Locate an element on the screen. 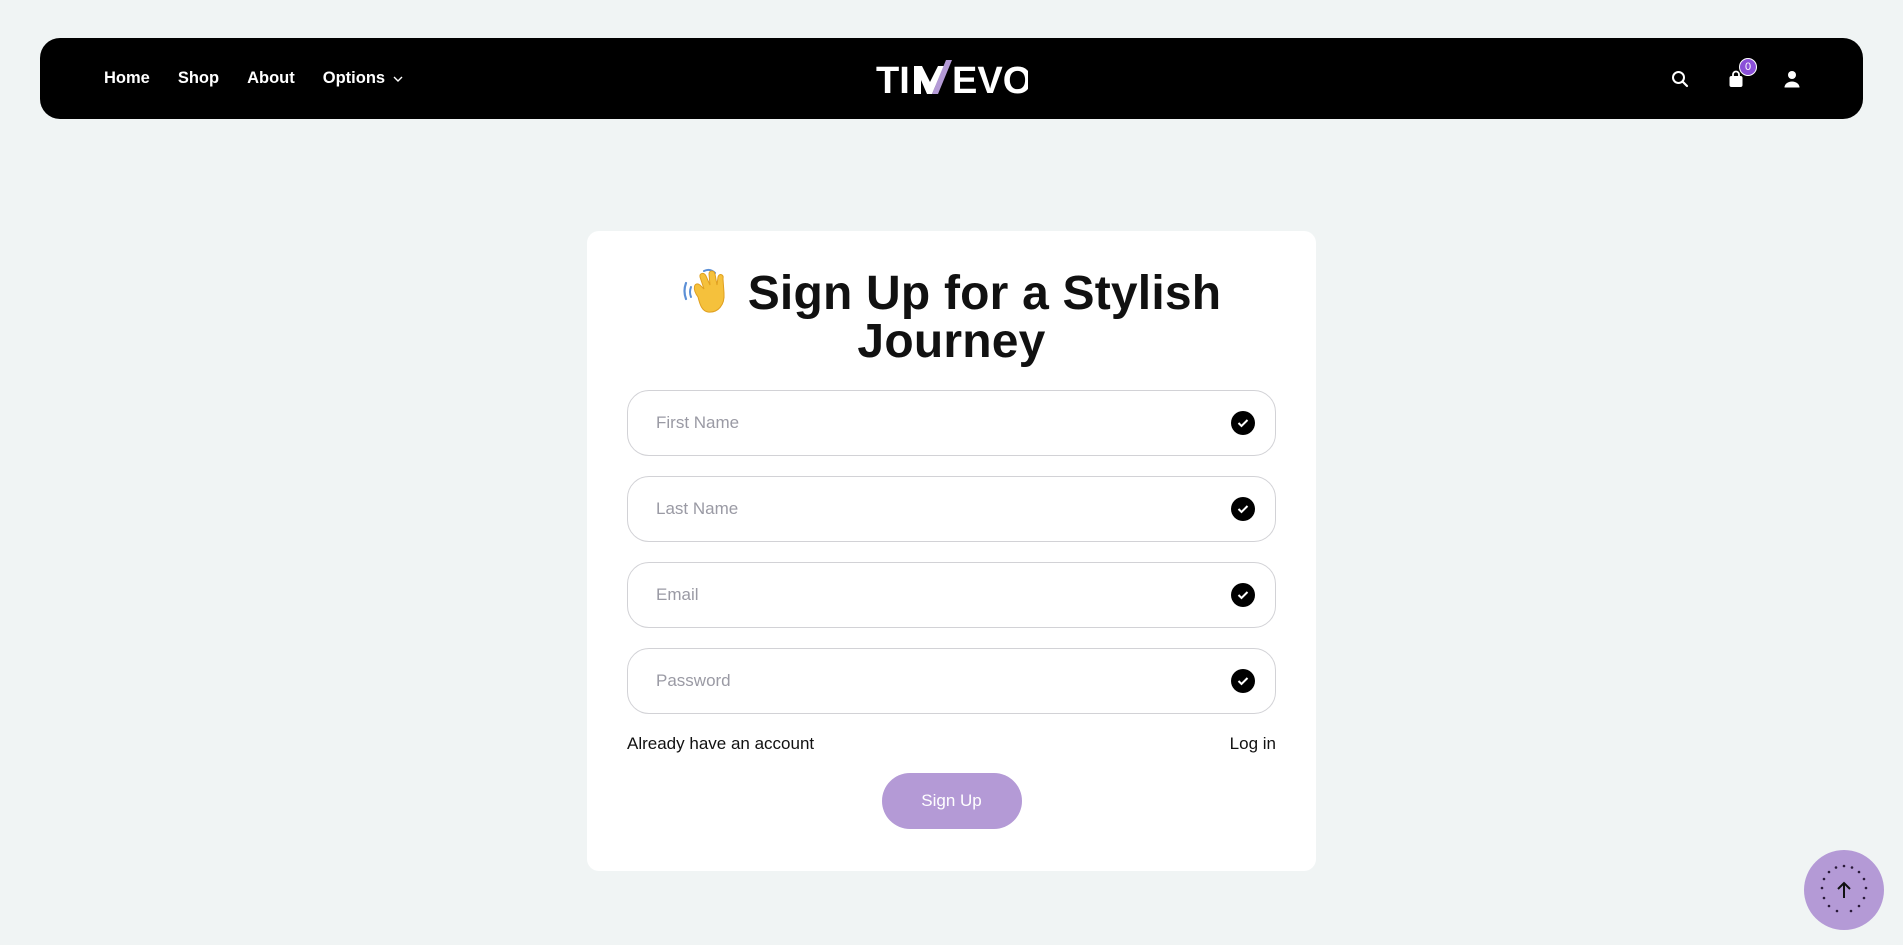 The width and height of the screenshot is (1903, 945). email-field is located at coordinates (951, 595).